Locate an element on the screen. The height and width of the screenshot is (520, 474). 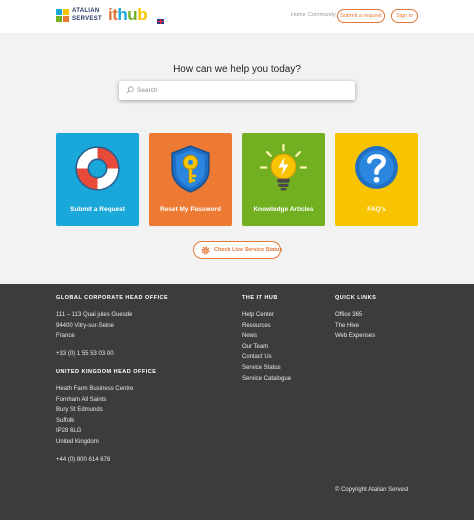
quick-links: Office 365 The Hive Web Expenses is located at coordinates (355, 326).